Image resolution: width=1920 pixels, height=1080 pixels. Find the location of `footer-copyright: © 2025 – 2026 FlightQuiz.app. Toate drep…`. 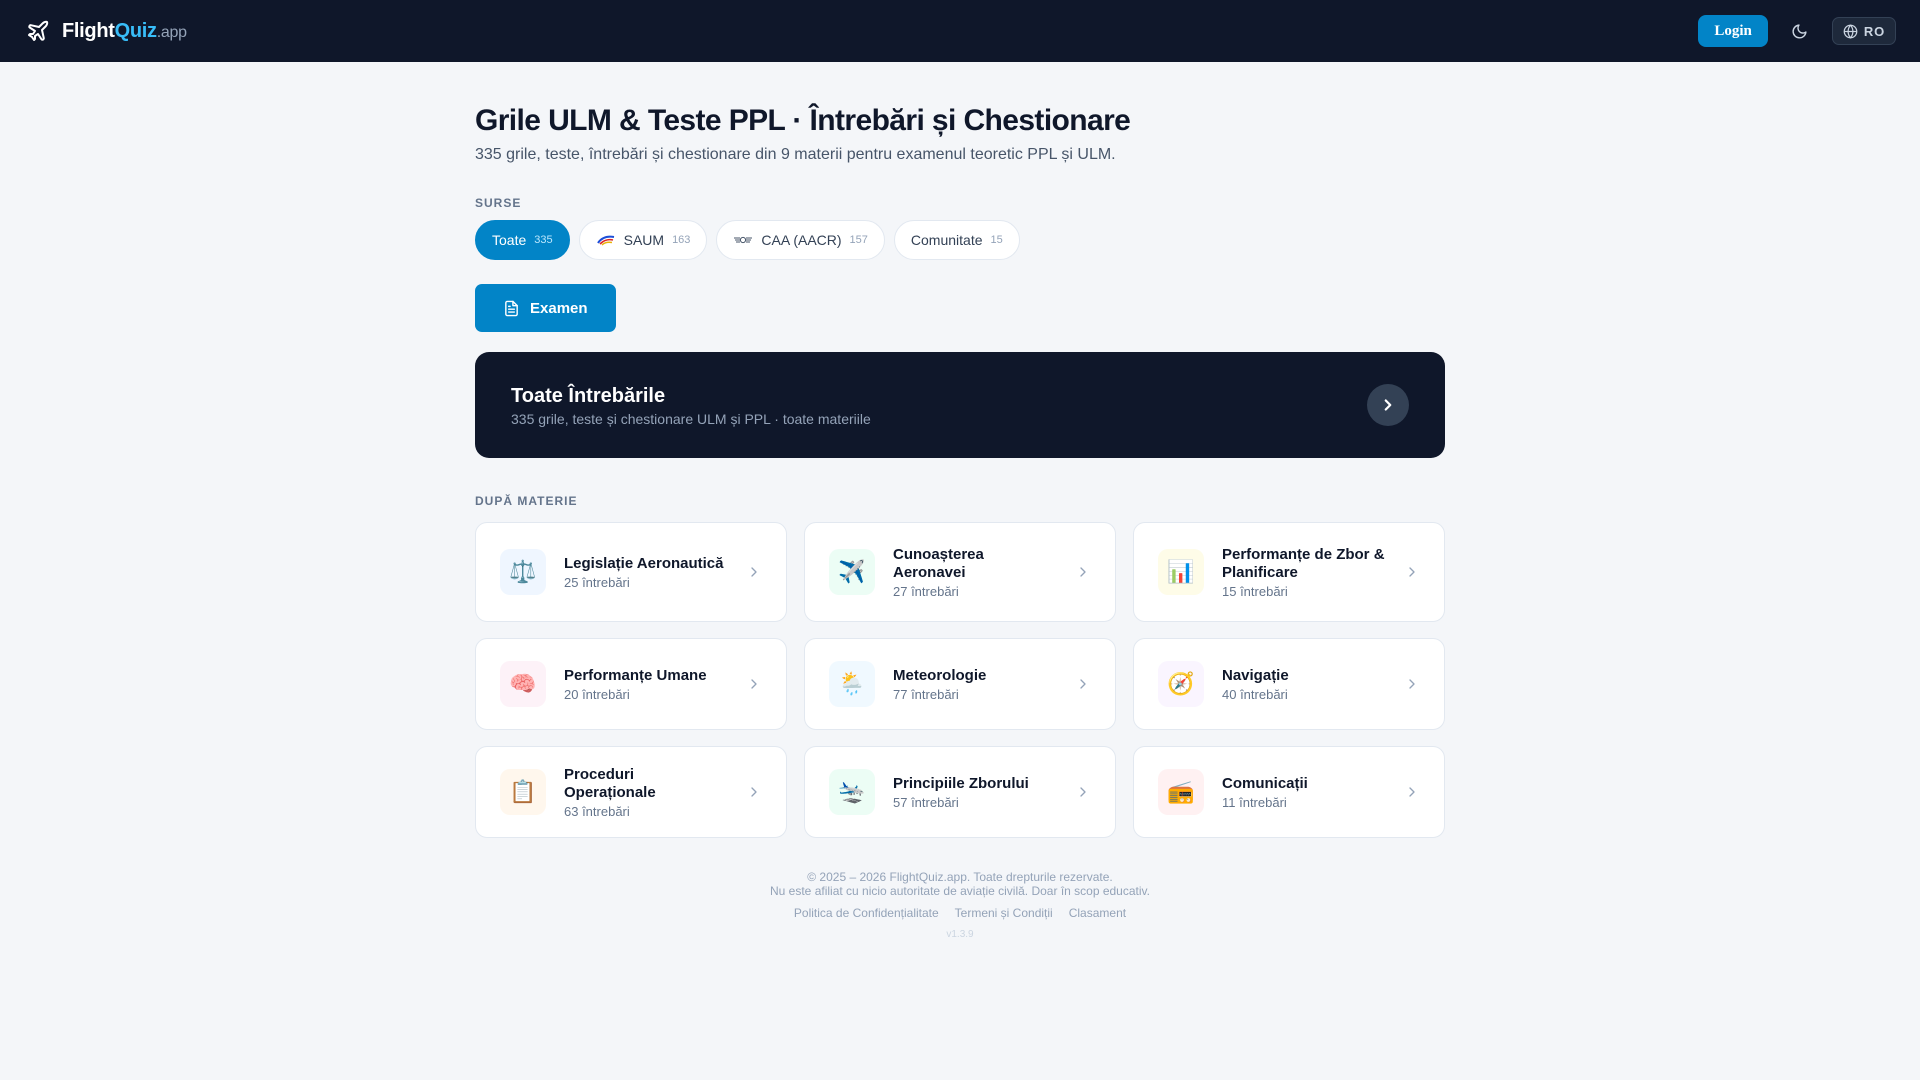

footer-copyright: © 2025 – 2026 FlightQuiz.app. Toate drep… is located at coordinates (960, 877).